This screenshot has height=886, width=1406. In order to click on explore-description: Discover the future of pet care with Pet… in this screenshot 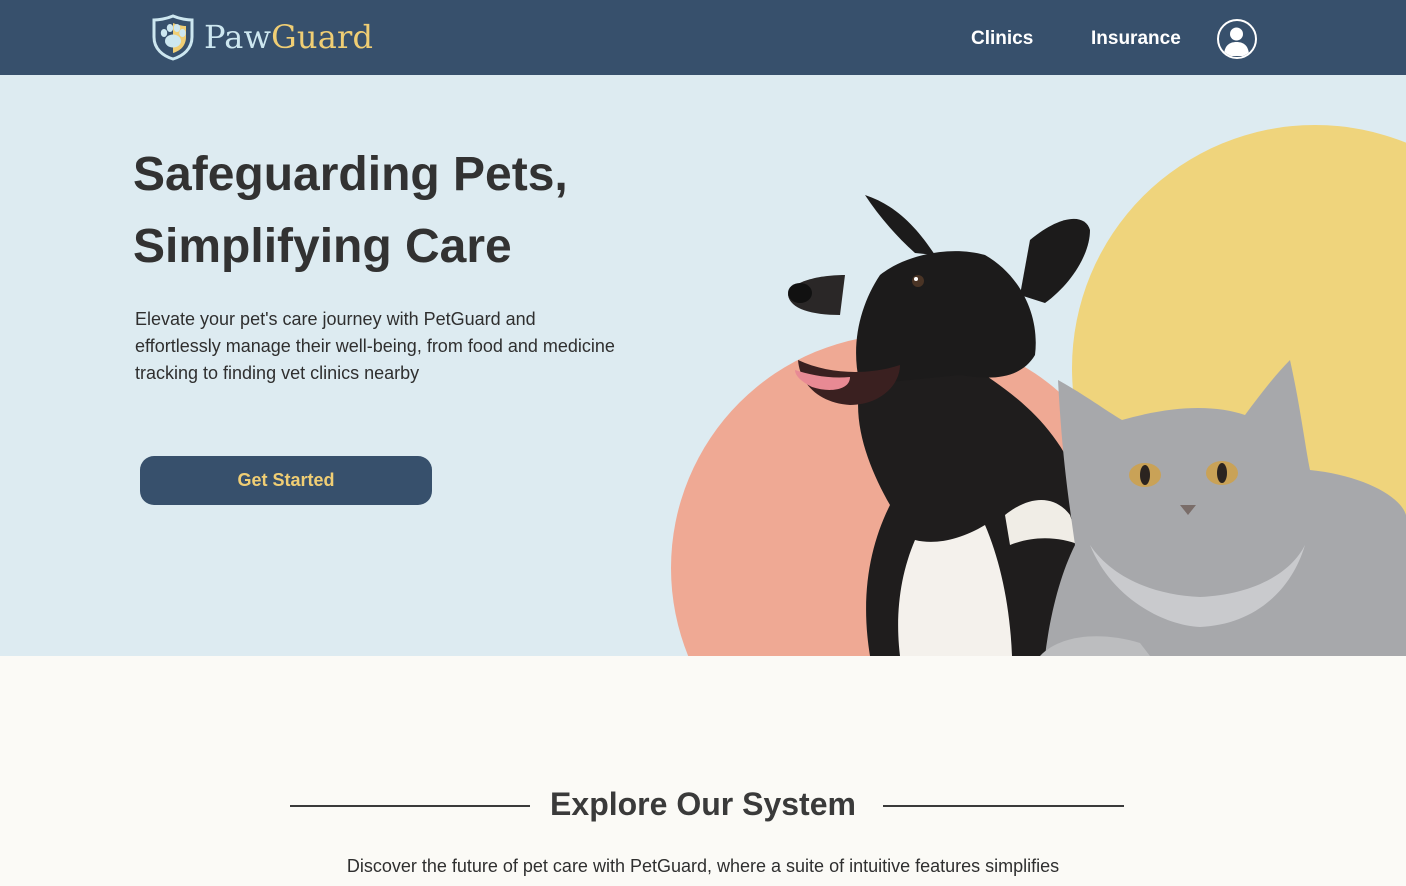, I will do `click(703, 866)`.